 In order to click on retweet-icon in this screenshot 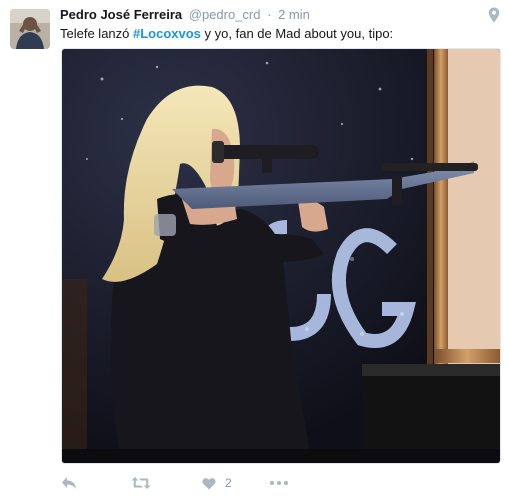, I will do `click(141, 483)`.